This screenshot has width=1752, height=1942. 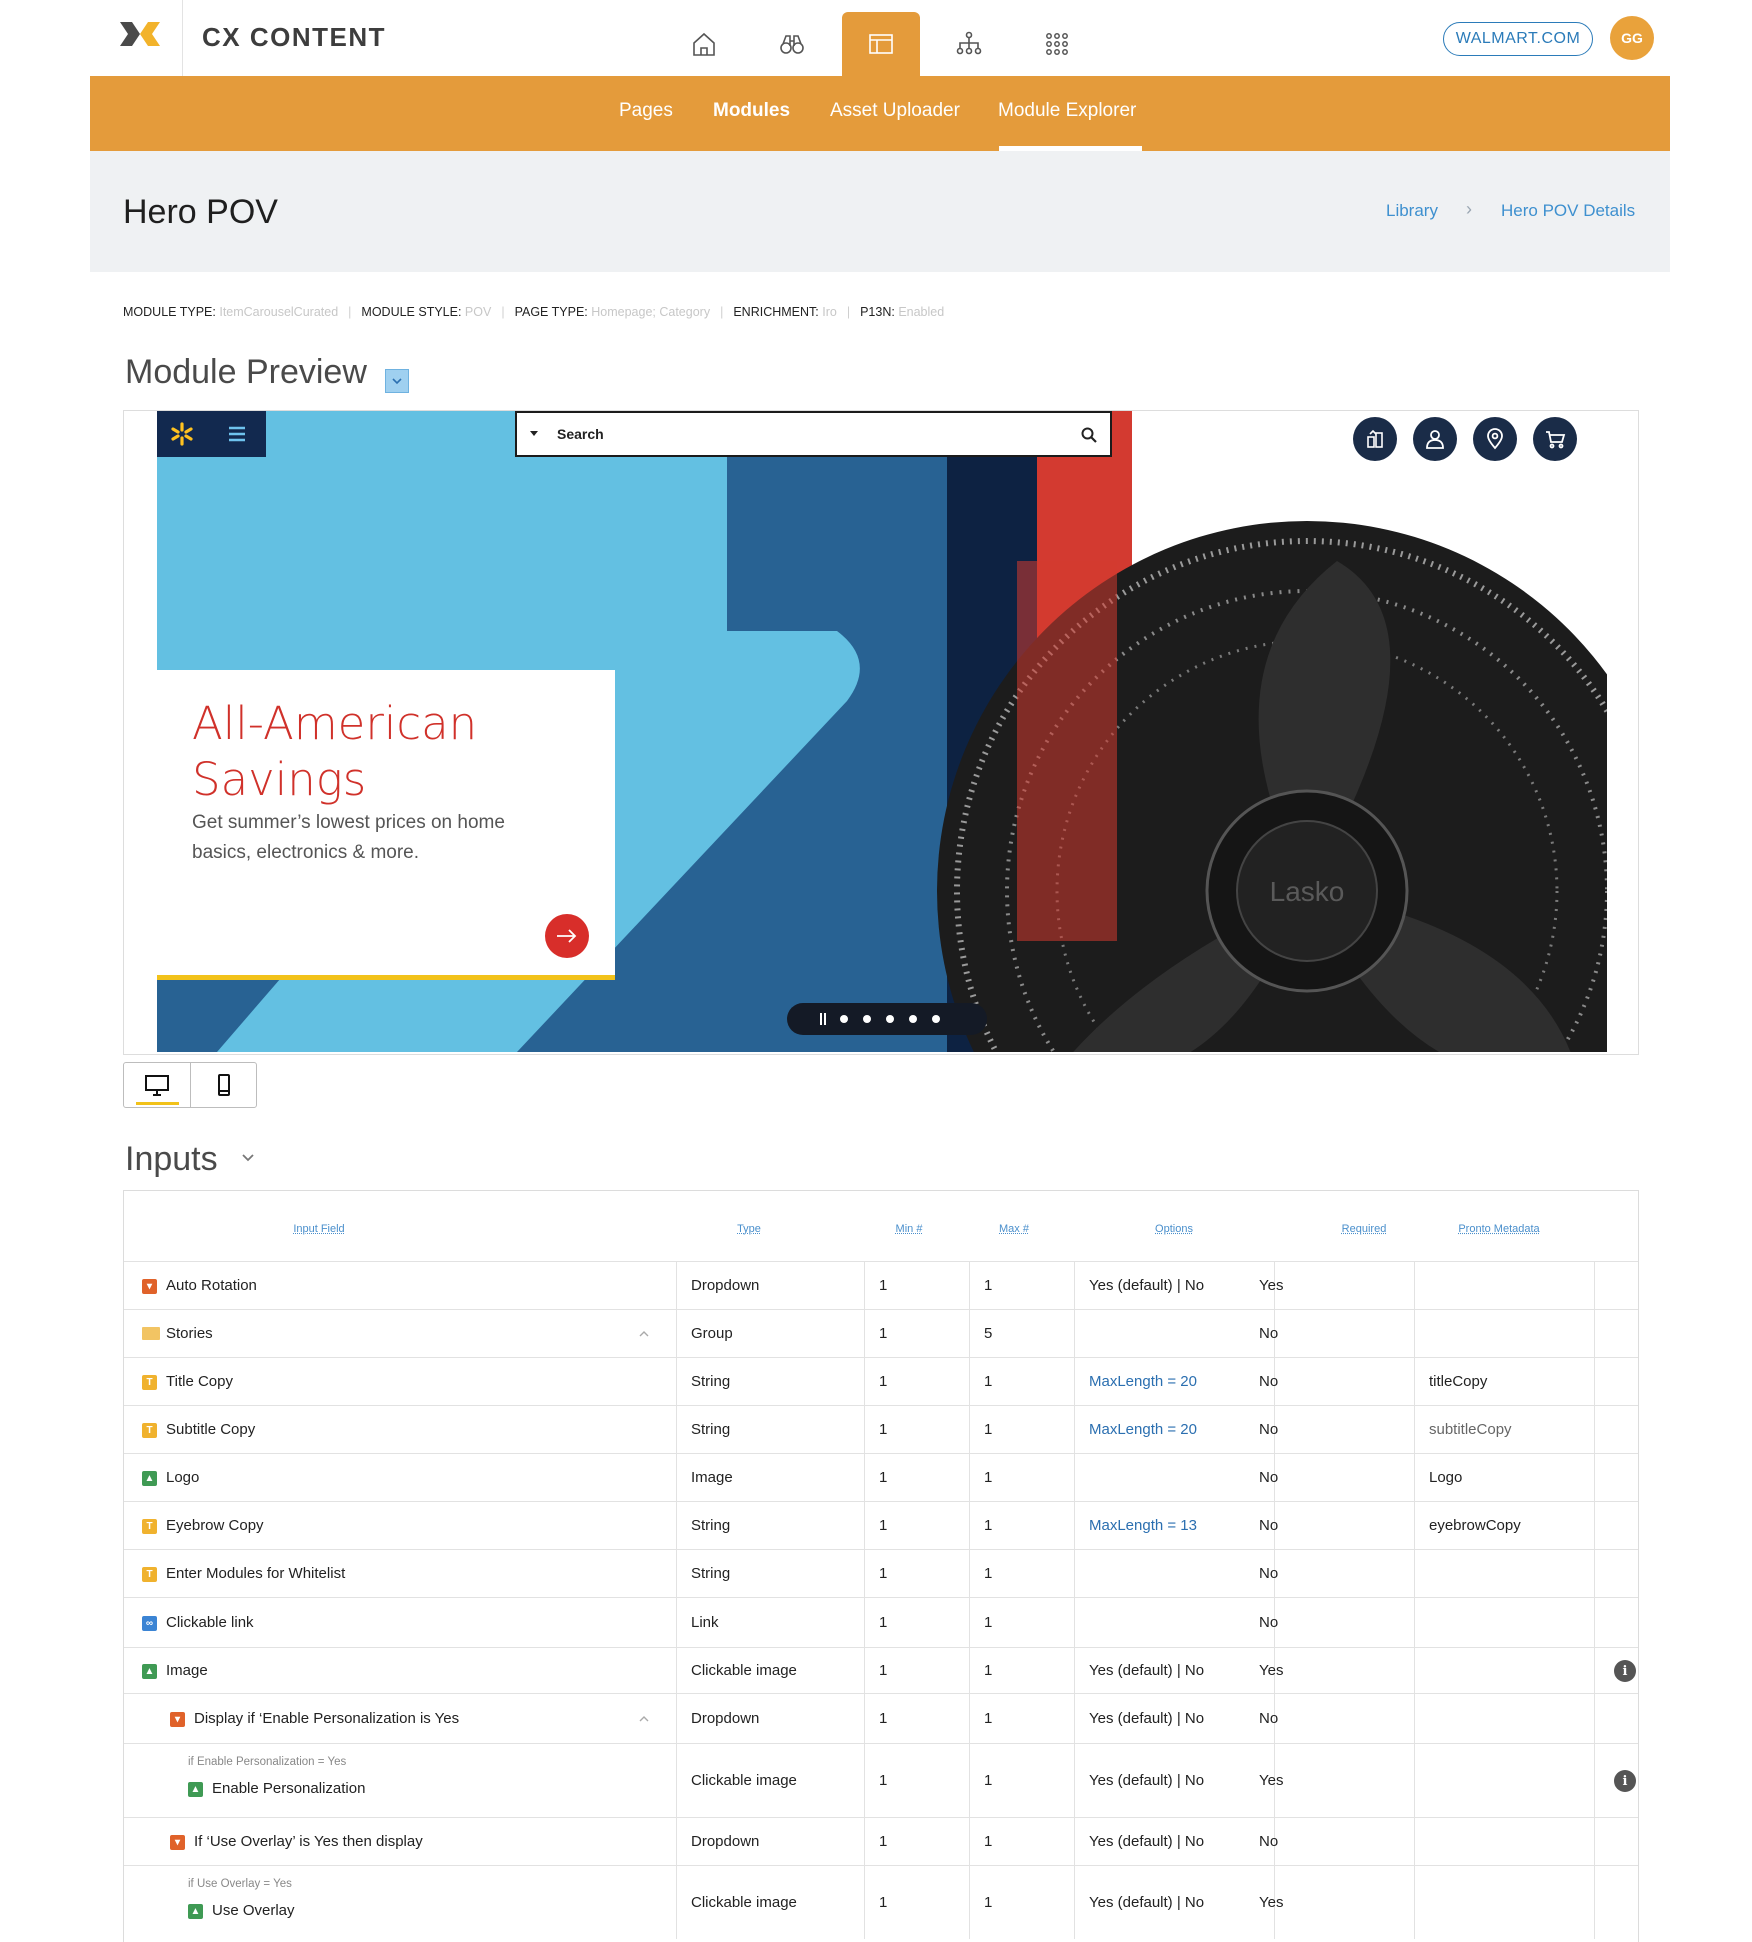 What do you see at coordinates (157, 1085) in the screenshot?
I see `desktop-view-button` at bounding box center [157, 1085].